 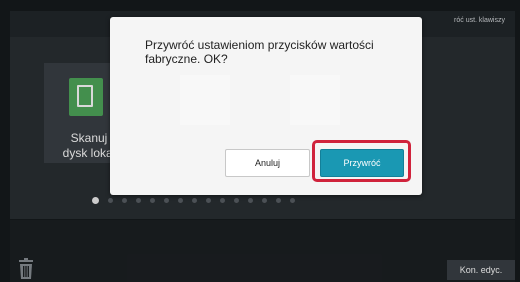 What do you see at coordinates (362, 163) in the screenshot?
I see `restore-button: Przywróć` at bounding box center [362, 163].